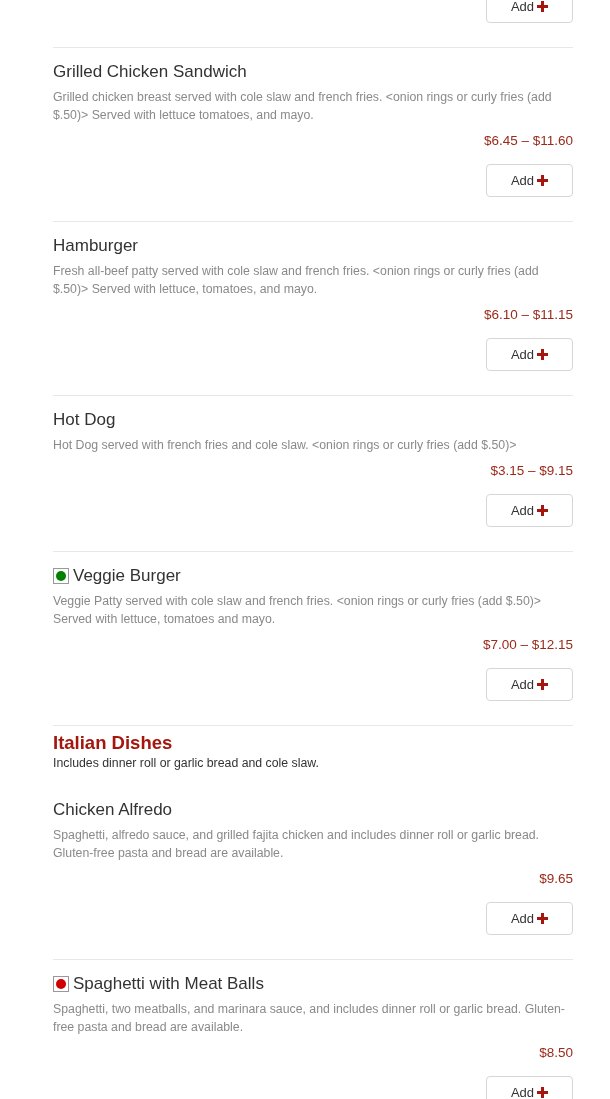 This screenshot has height=1099, width=610. What do you see at coordinates (309, 1018) in the screenshot?
I see `item-description: Spaghetti, two meatballs, and marinara sauce, and includes dinner roll or garlic bread. Gluten-free pasta and bread are available.` at bounding box center [309, 1018].